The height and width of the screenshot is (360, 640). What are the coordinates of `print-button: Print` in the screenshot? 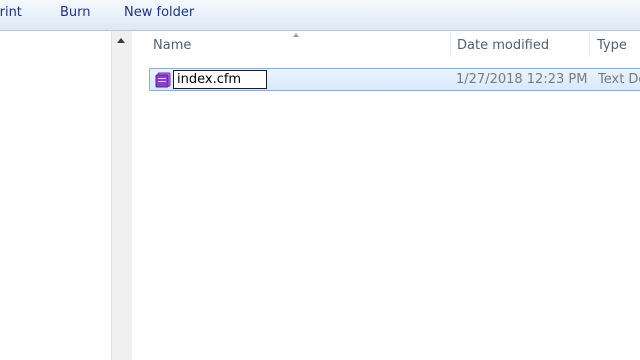 It's located at (11, 13).